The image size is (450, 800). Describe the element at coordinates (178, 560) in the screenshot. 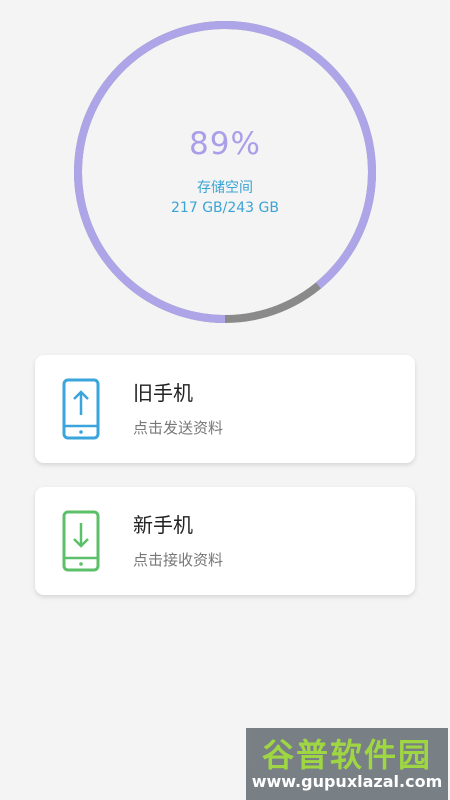

I see `new-phone-desc: 点击接收资料` at that location.